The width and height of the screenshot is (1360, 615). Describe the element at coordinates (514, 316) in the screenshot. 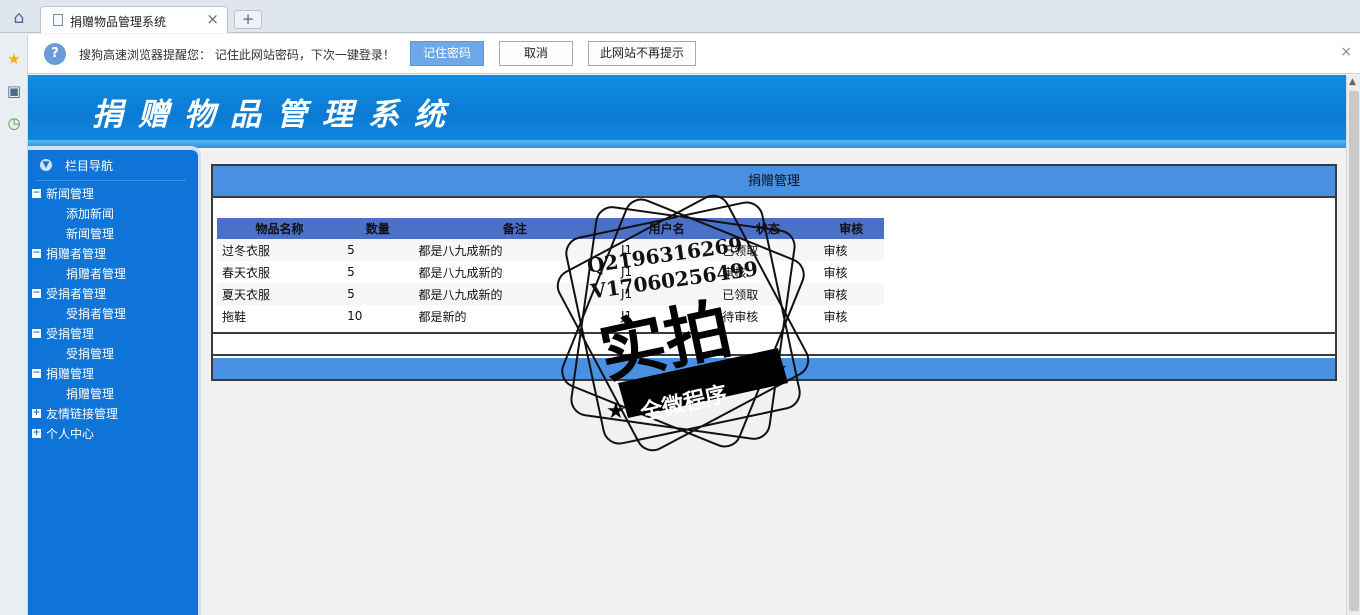

I see `table-cell: 都是新的` at that location.